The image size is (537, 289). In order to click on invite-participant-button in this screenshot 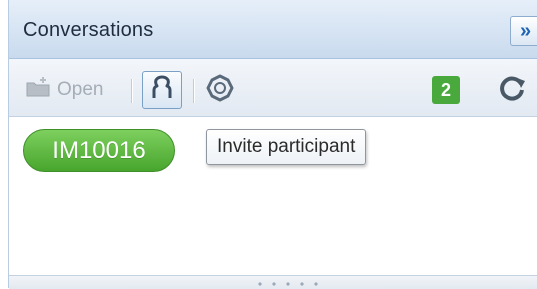, I will do `click(162, 90)`.